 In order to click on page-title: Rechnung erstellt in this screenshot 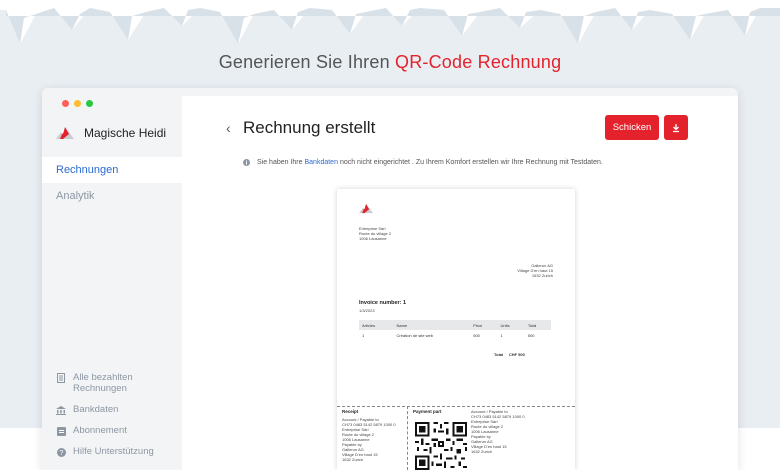, I will do `click(309, 127)`.